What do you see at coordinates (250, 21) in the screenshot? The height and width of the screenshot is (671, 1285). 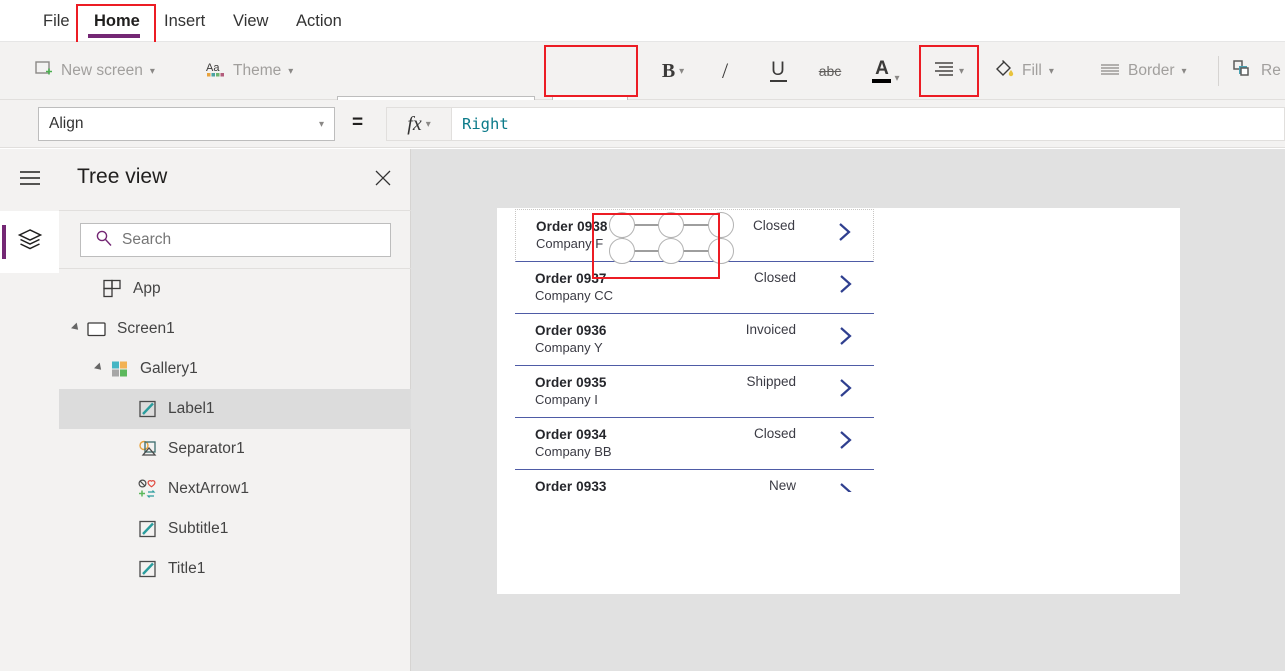 I see `menu-item-view: View` at bounding box center [250, 21].